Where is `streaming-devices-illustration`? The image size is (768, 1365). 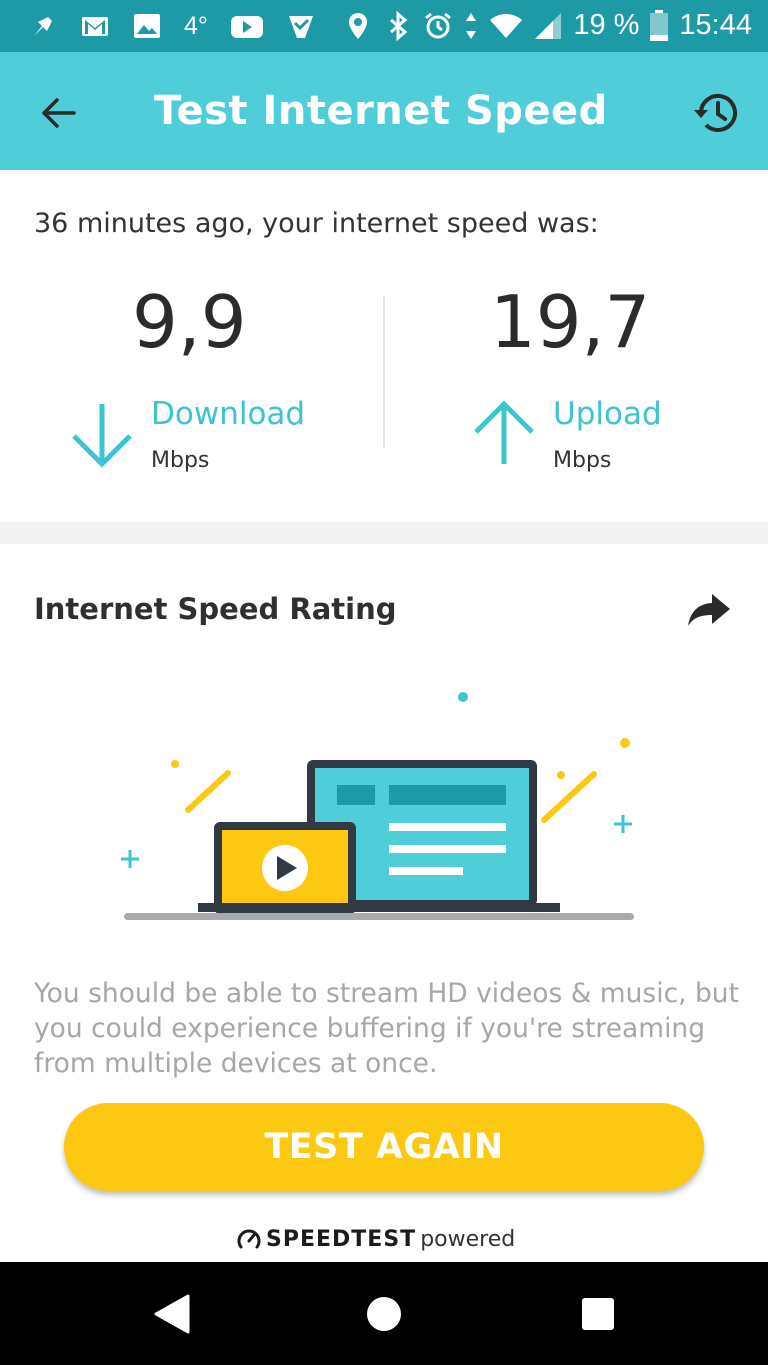 streaming-devices-illustration is located at coordinates (377, 806).